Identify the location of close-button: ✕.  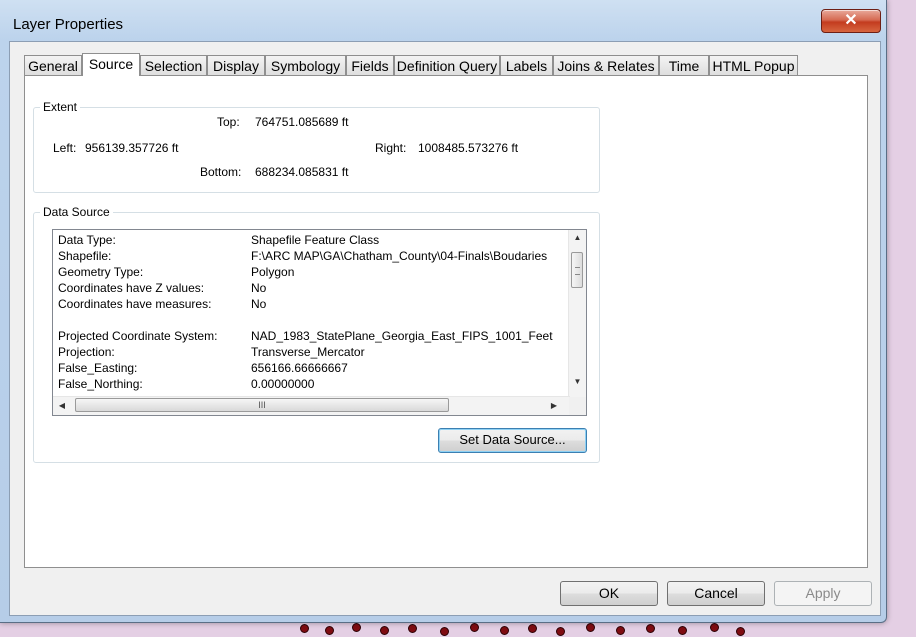
(851, 21).